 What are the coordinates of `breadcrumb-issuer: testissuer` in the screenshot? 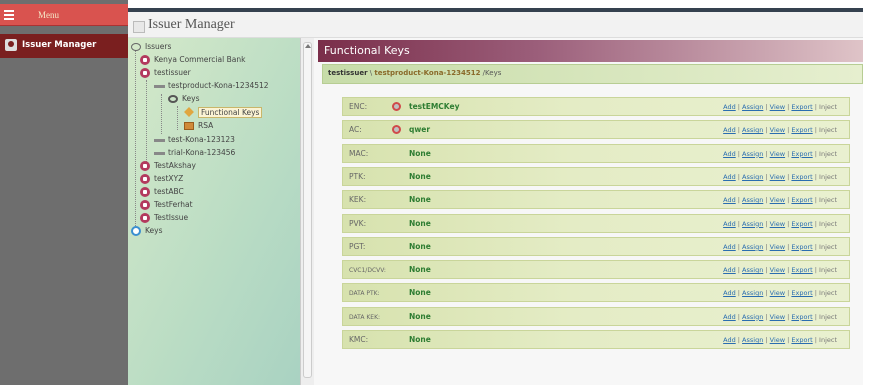 It's located at (348, 73).